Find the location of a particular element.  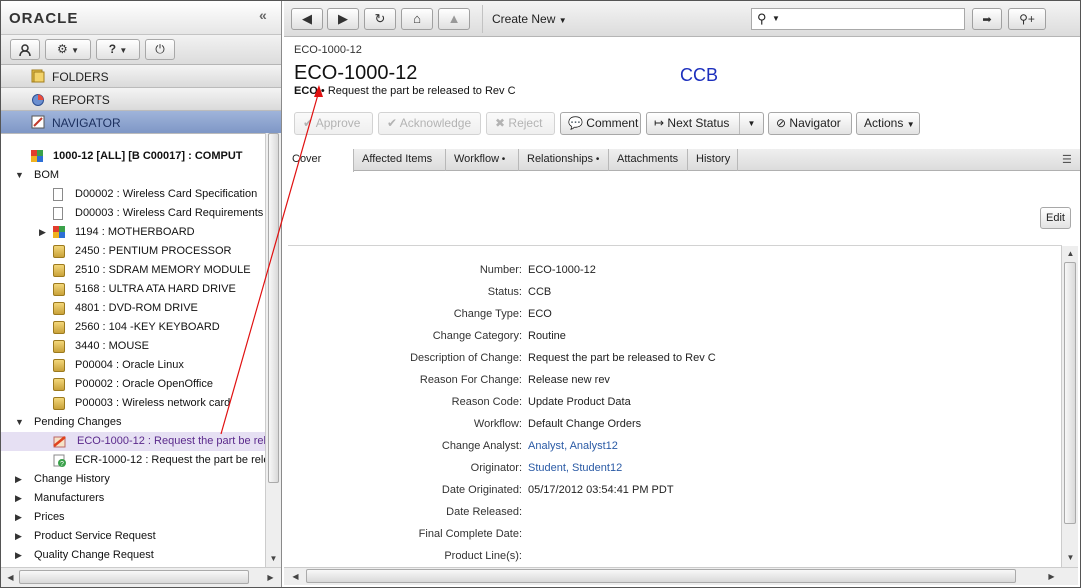

comment-icon: 💬 is located at coordinates (575, 123).